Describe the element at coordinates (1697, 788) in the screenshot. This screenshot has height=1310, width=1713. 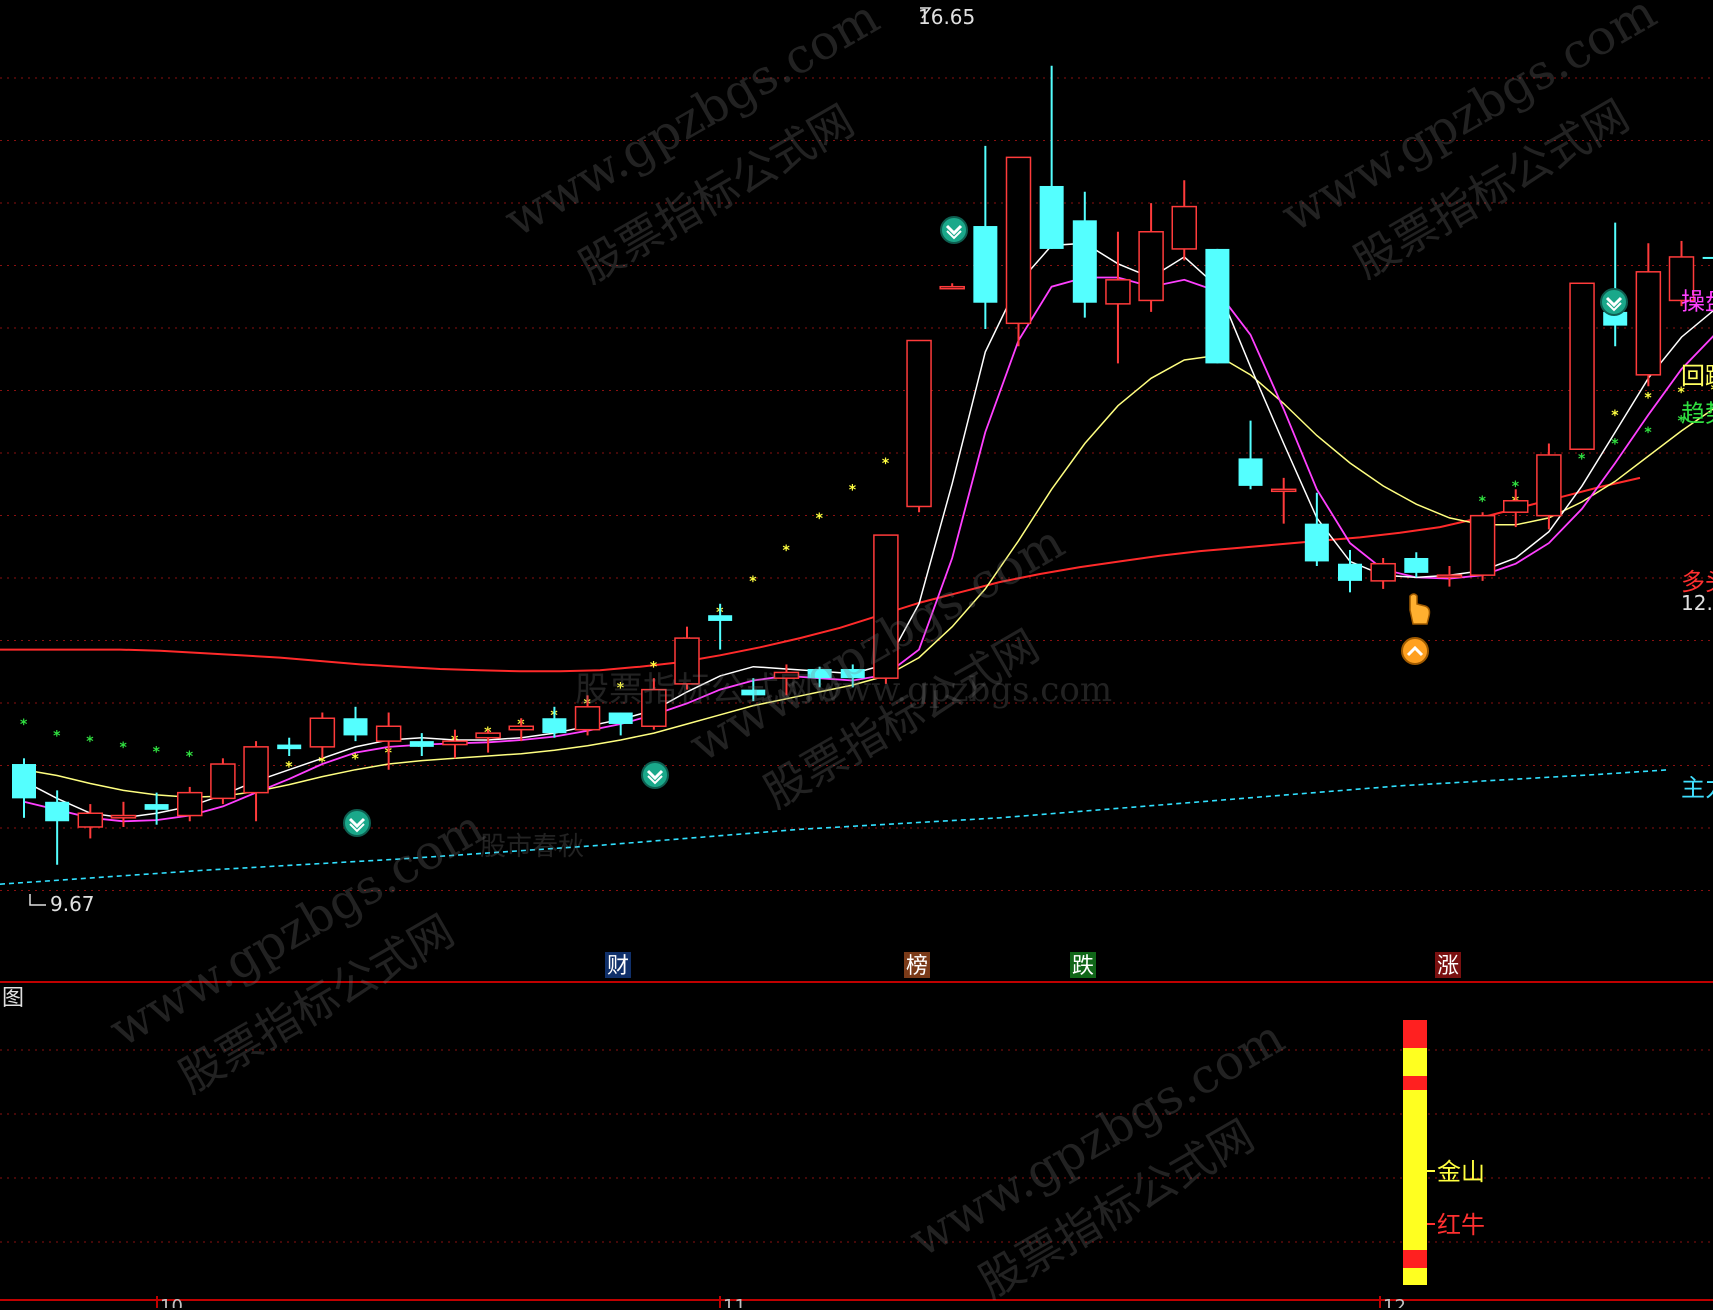
I see `right-label: 主力` at that location.